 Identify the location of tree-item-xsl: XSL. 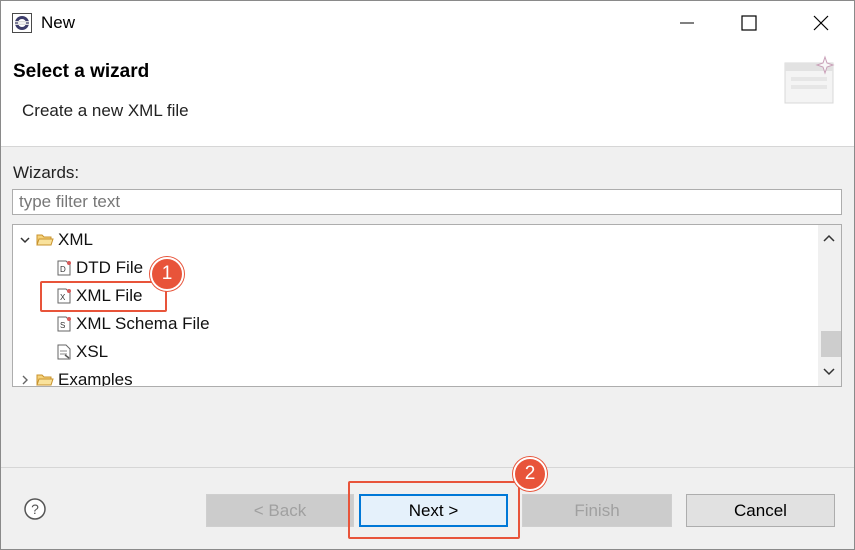
(82, 352).